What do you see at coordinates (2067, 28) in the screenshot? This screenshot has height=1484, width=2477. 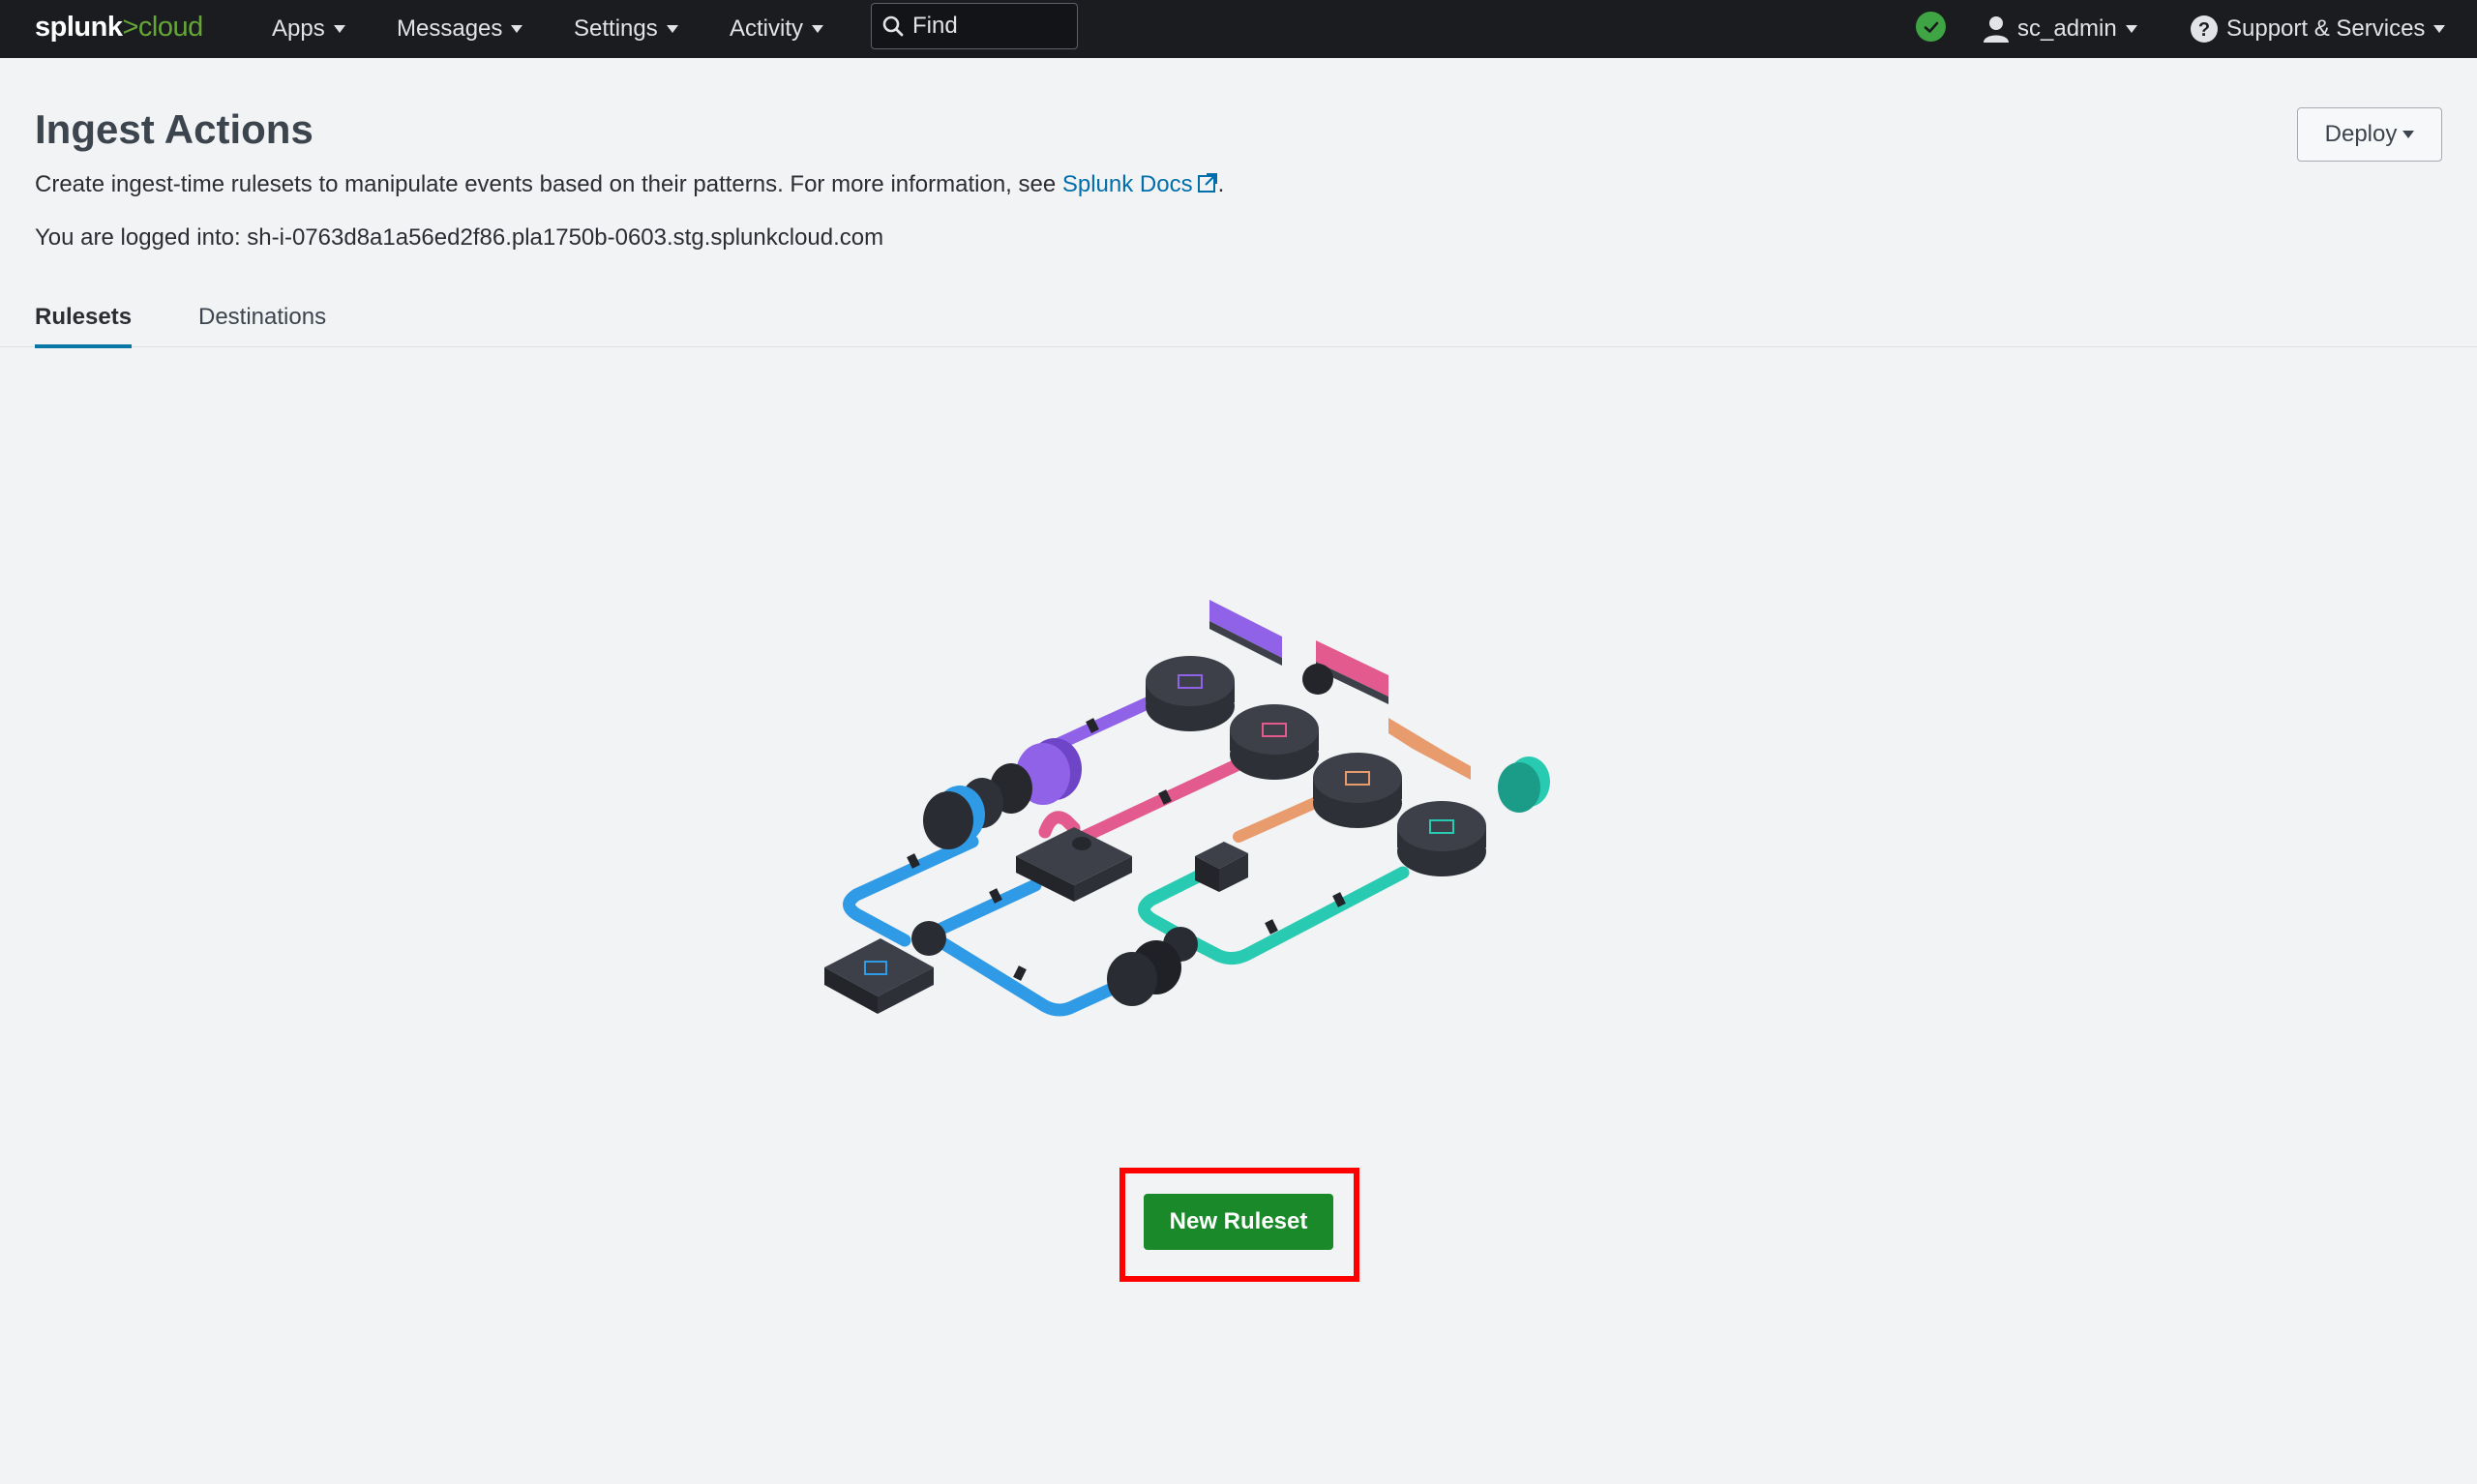 I see `user-menu-label: sc_admin` at bounding box center [2067, 28].